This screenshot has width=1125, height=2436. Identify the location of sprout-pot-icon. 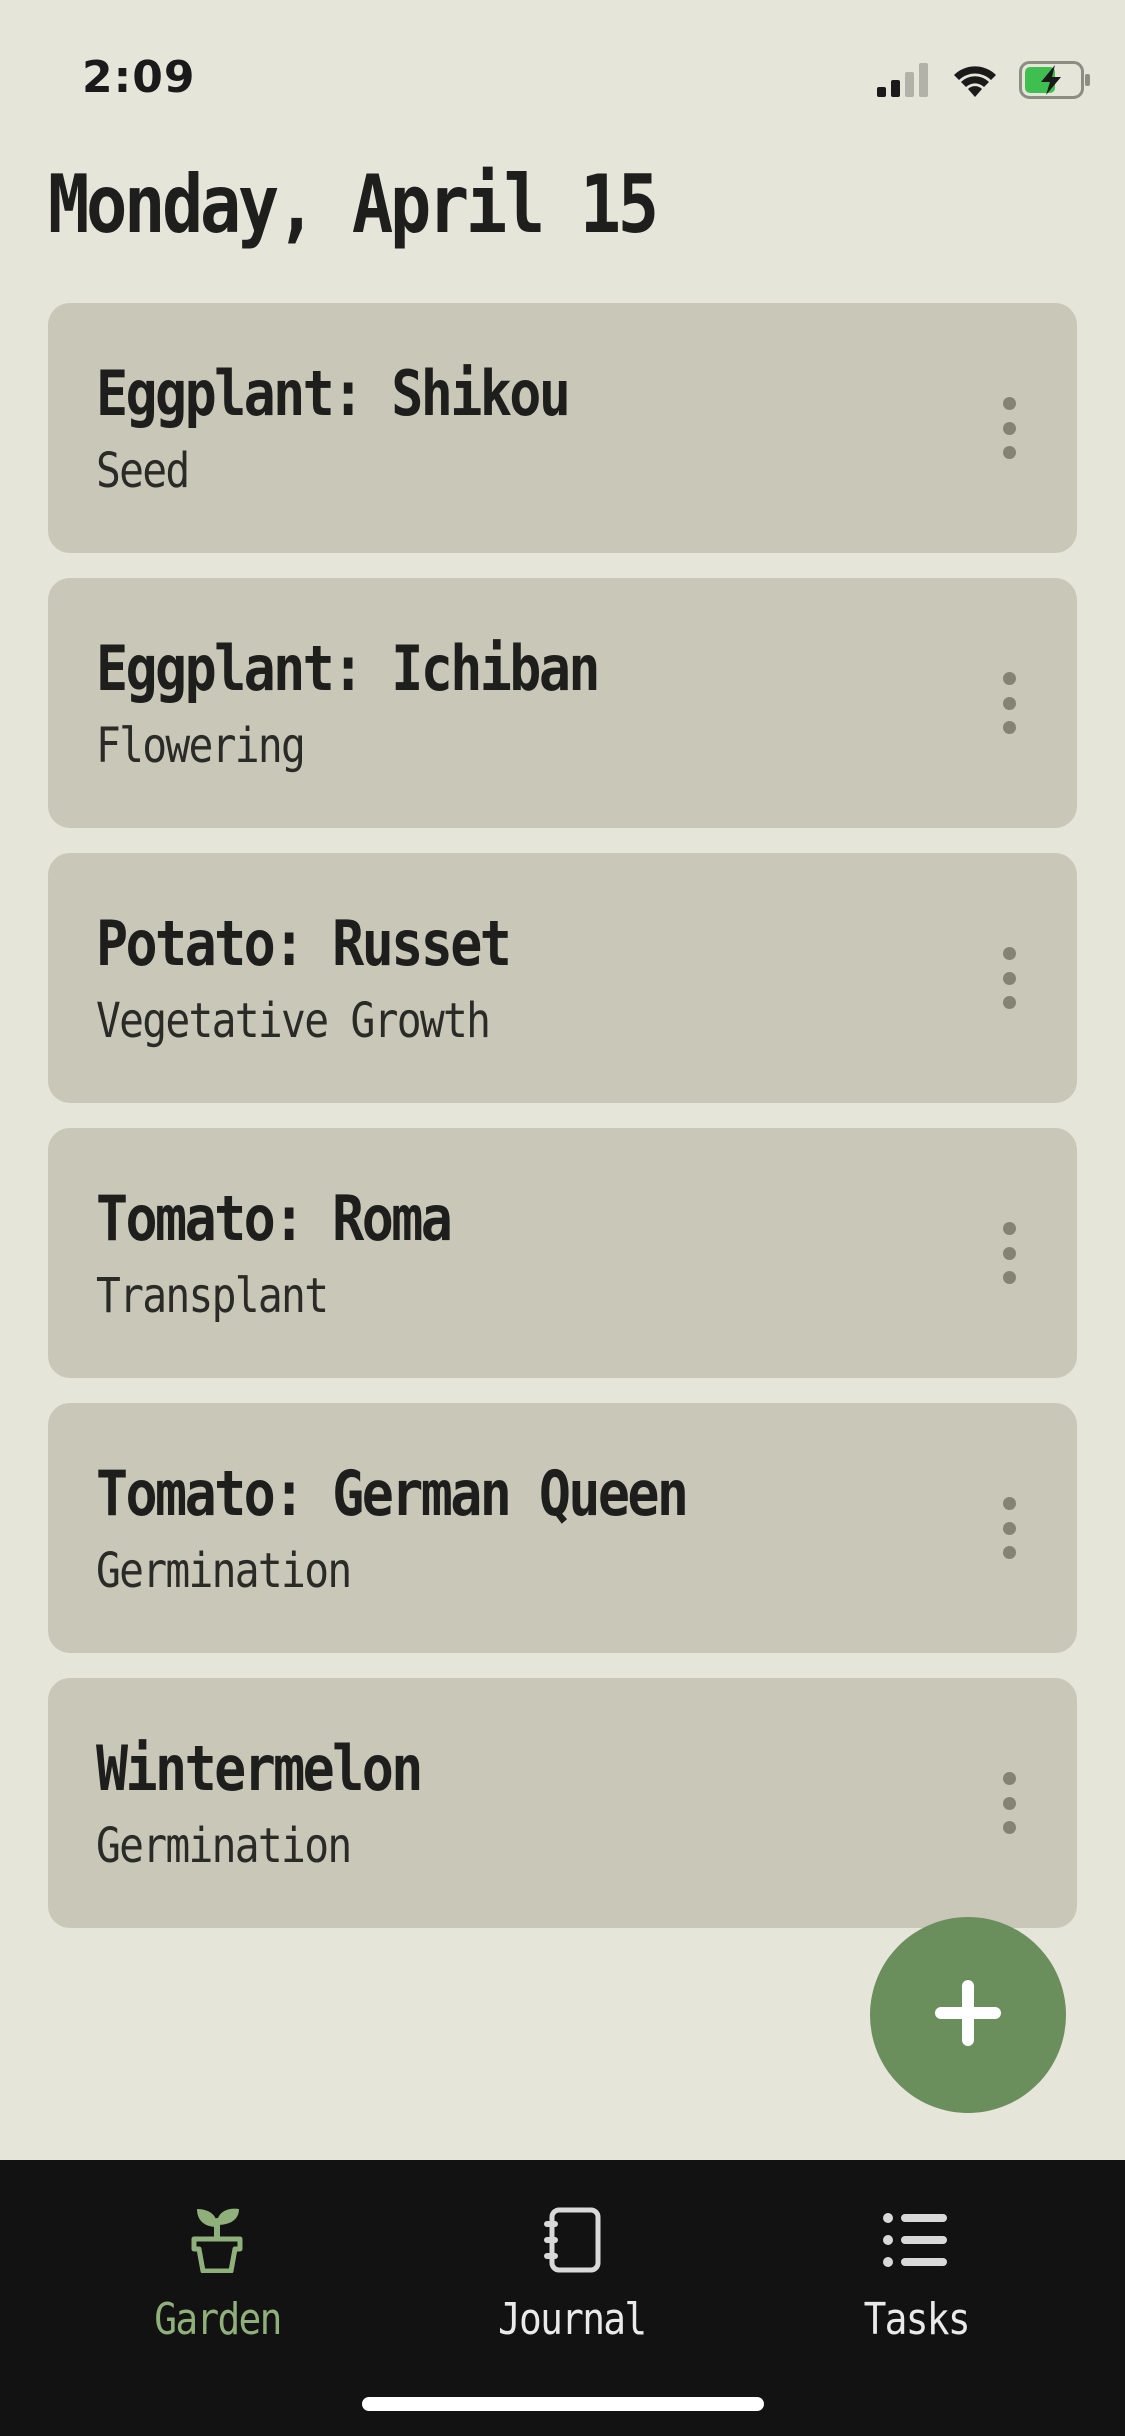
(217, 2240).